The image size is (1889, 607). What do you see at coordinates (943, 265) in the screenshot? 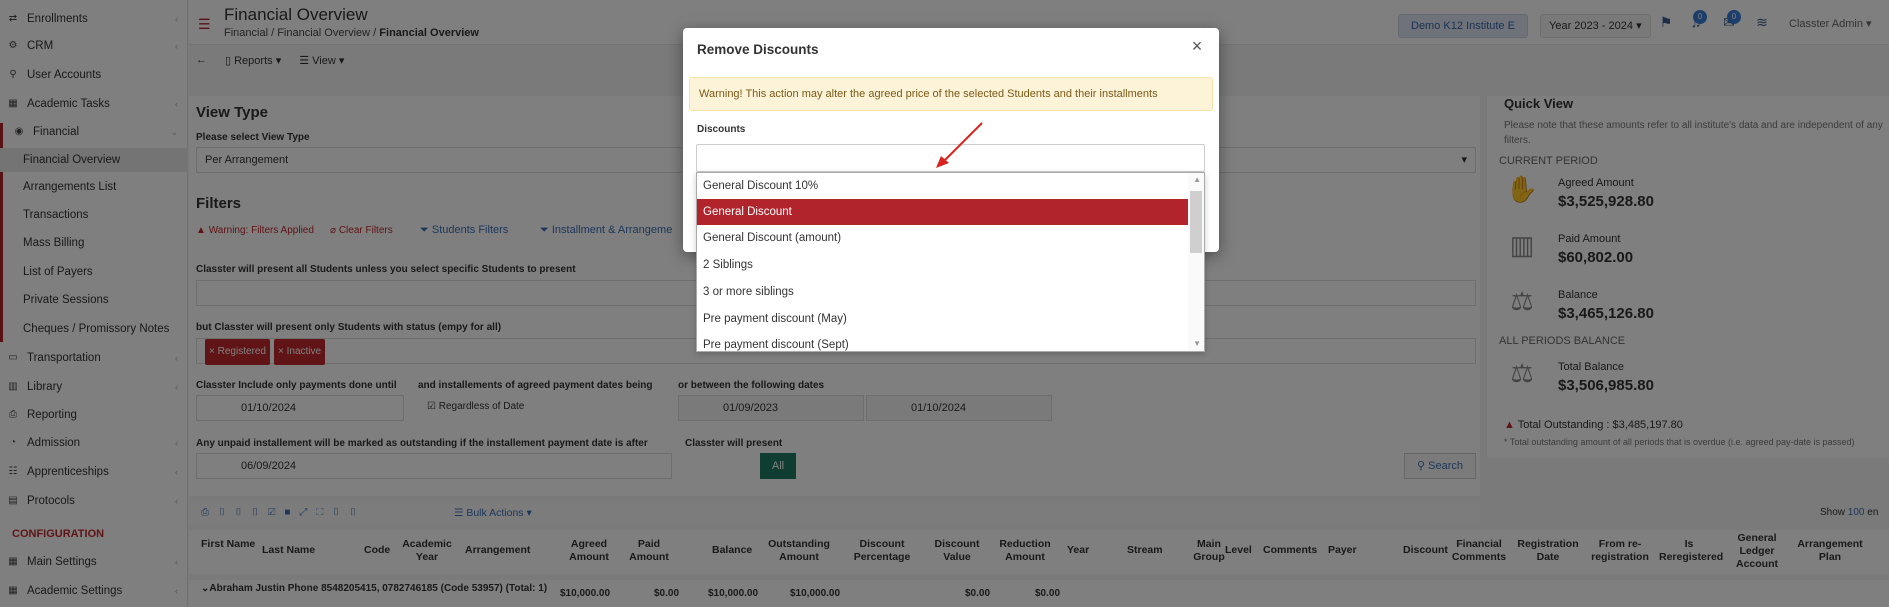
I see `dropdown-option: 2 Siblings` at bounding box center [943, 265].